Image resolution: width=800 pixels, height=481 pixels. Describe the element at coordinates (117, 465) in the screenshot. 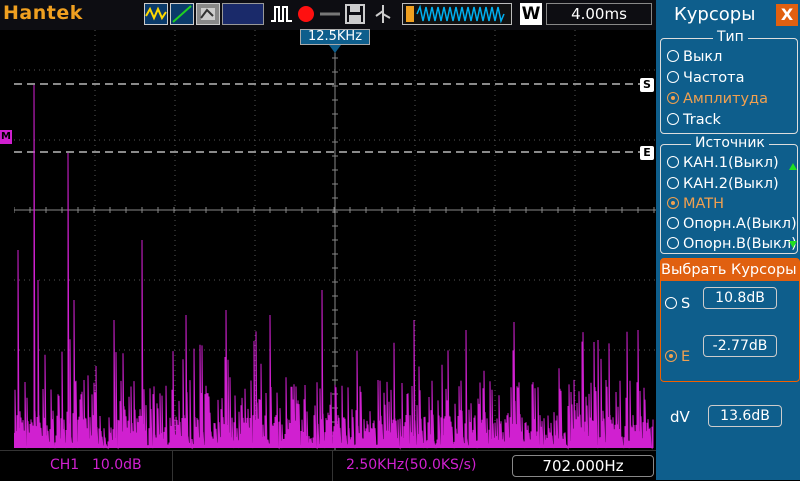

I see `ch1-scale: 10.0dB` at that location.